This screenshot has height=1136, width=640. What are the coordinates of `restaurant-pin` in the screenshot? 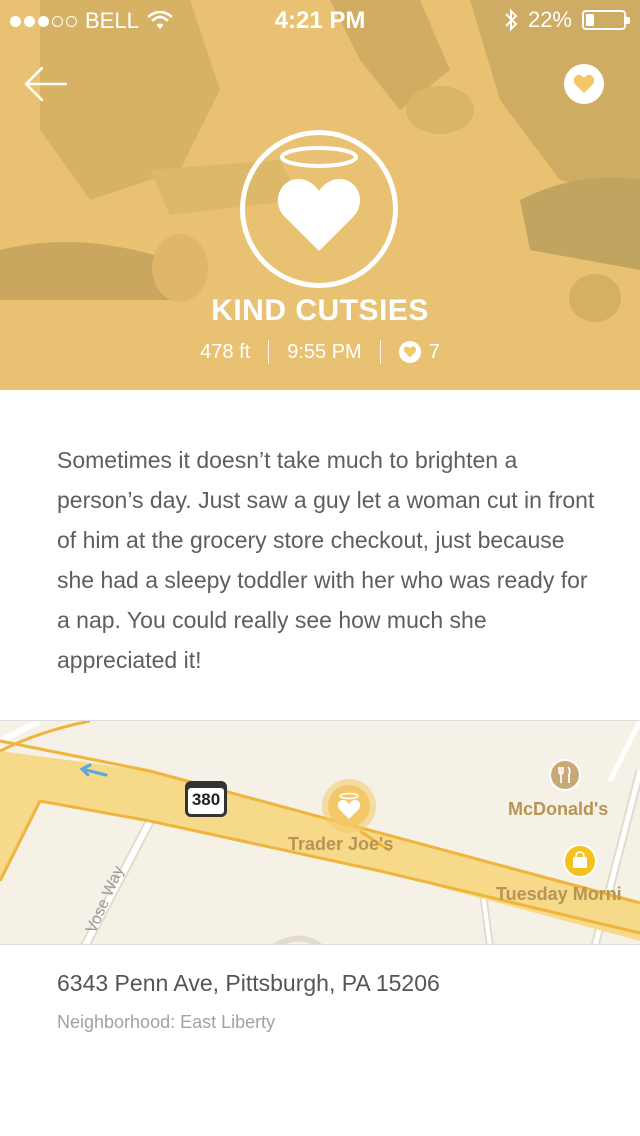 It's located at (565, 775).